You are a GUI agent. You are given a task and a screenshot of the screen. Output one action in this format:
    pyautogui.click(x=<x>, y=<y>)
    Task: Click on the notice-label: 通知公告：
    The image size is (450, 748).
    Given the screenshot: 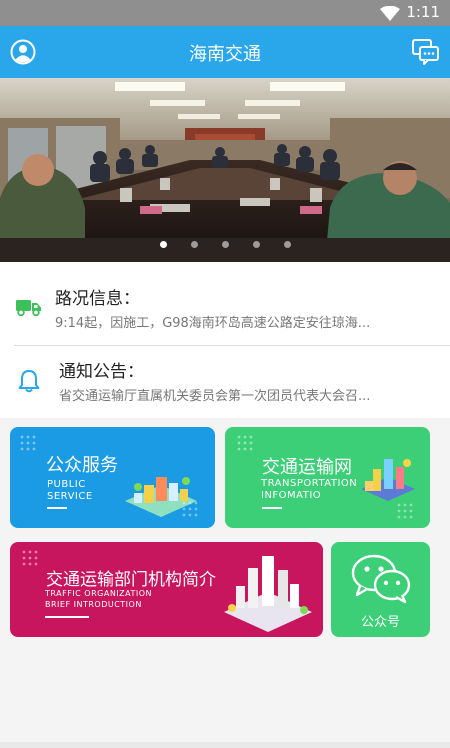 What is the action you would take?
    pyautogui.click(x=101, y=372)
    